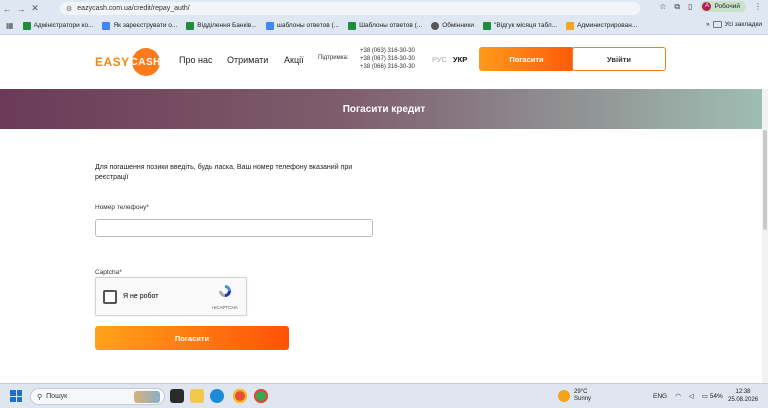 This screenshot has height=408, width=768. Describe the element at coordinates (581, 392) in the screenshot. I see `weather-temp: 29°C` at that location.